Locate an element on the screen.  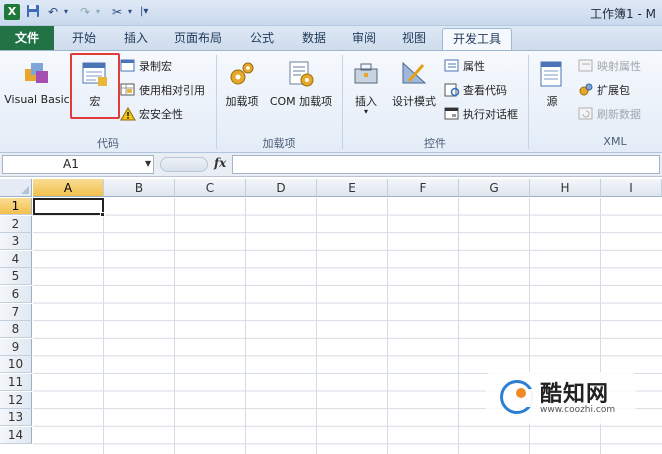
coozhi-watermark: 酷知网 www.coozhi.com is located at coordinates (561, 398).